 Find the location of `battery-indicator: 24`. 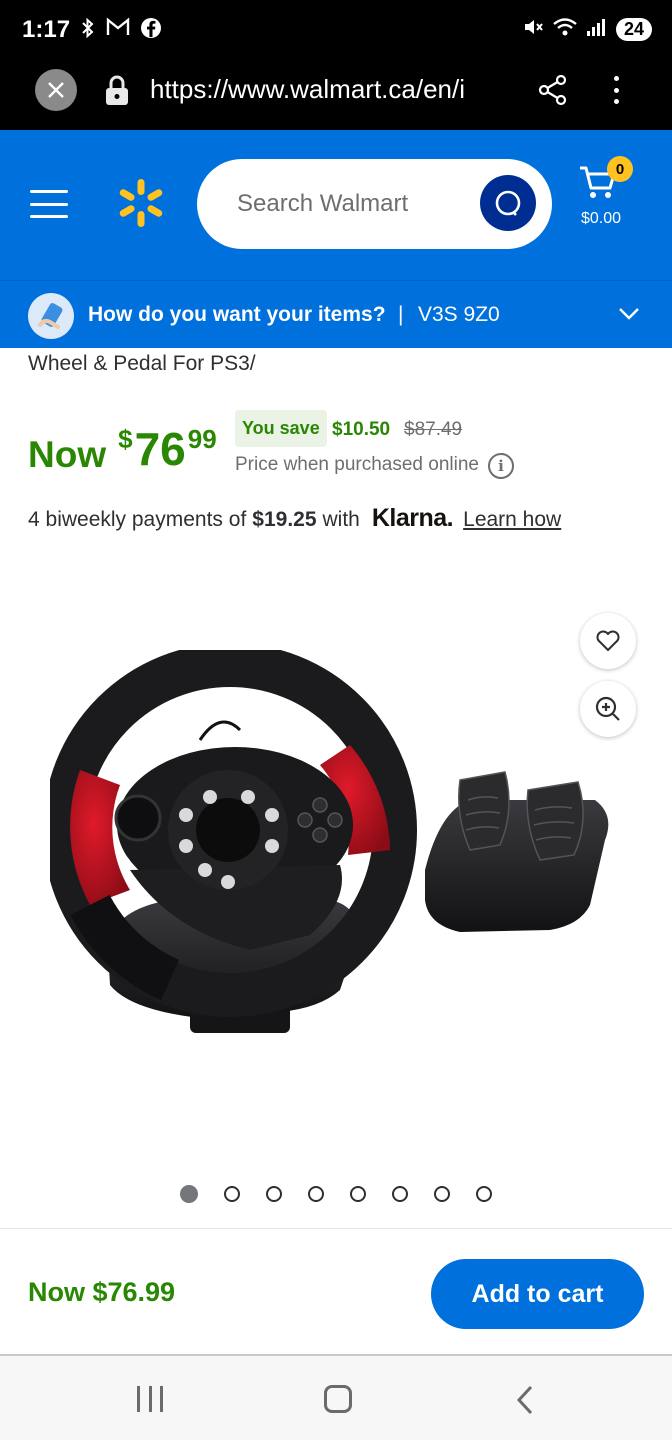

battery-indicator: 24 is located at coordinates (633, 29).